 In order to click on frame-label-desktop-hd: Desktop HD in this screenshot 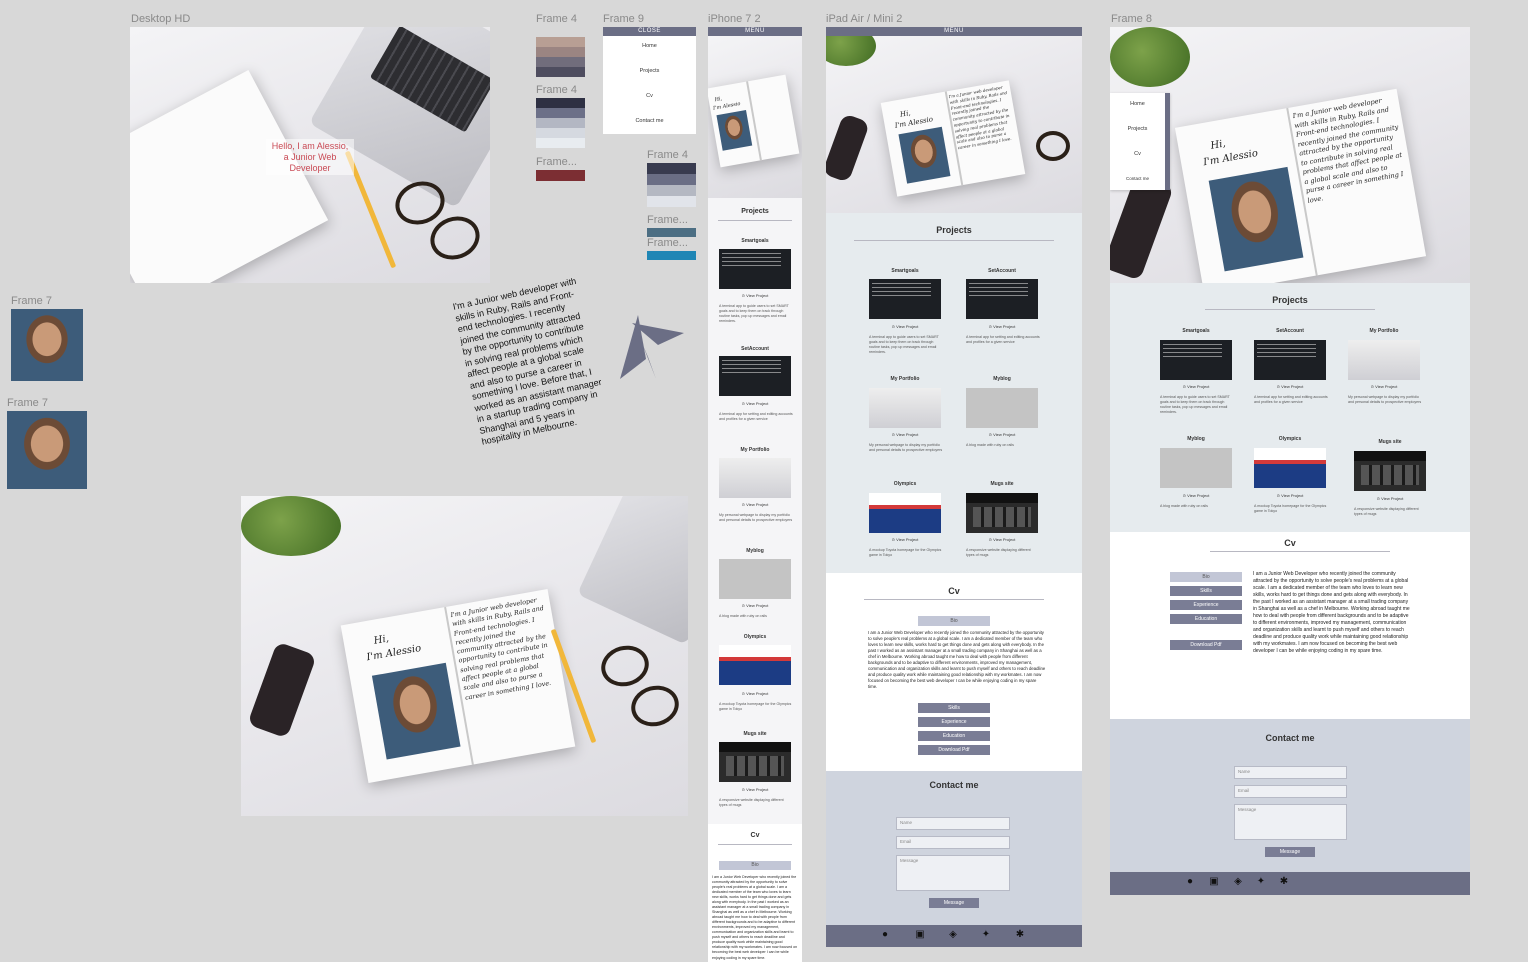, I will do `click(160, 19)`.